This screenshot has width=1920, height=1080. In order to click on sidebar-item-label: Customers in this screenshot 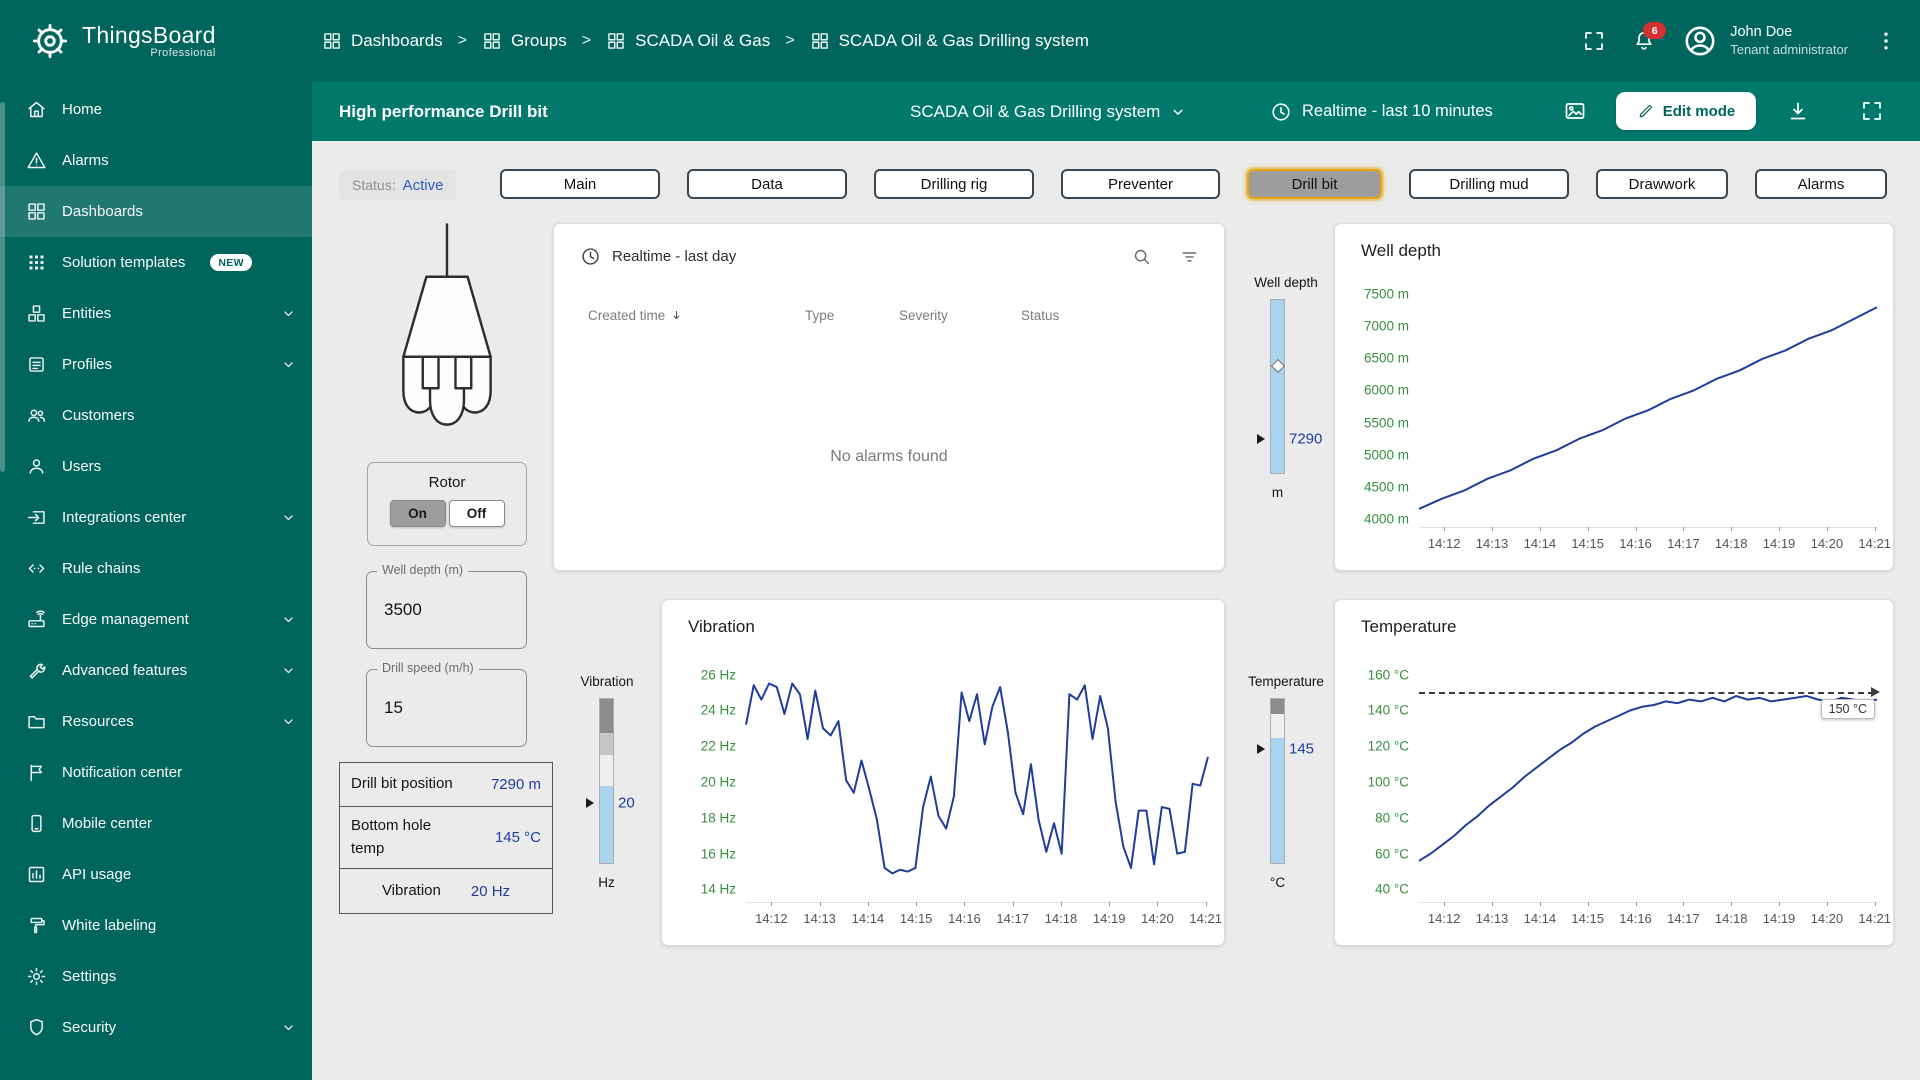, I will do `click(98, 415)`.